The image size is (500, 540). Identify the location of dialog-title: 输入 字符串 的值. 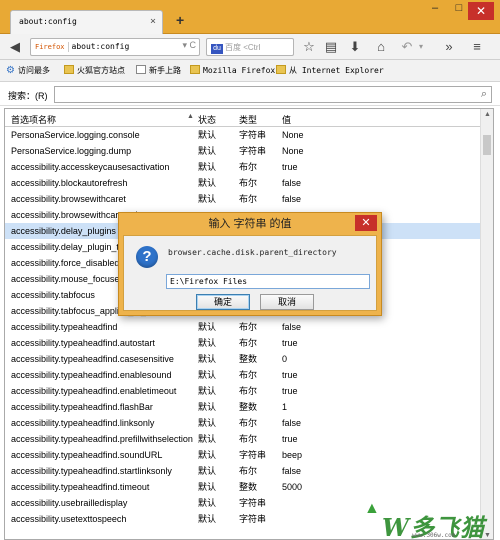
(250, 224).